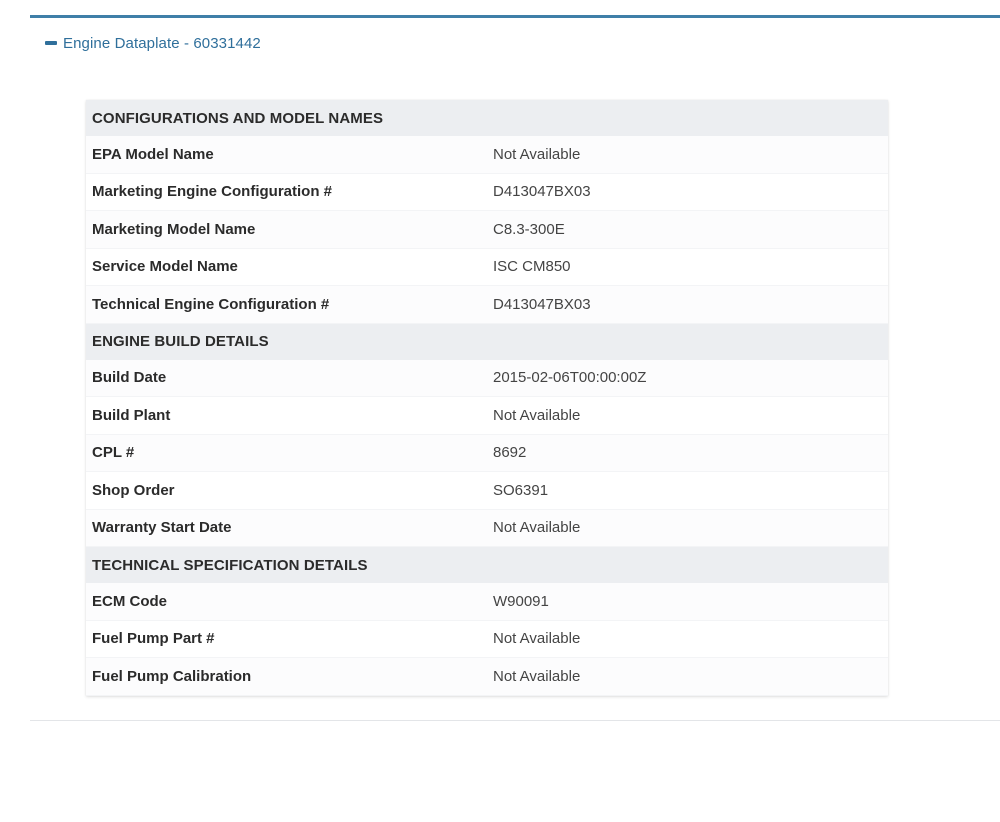  What do you see at coordinates (687, 453) in the screenshot?
I see `row-value: 8692` at bounding box center [687, 453].